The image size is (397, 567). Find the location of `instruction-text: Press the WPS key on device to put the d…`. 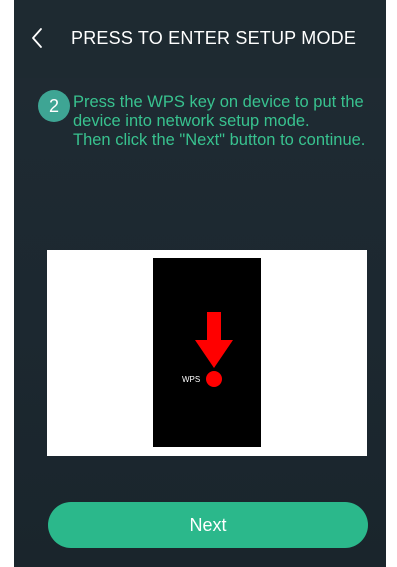

instruction-text: Press the WPS key on device to put the d… is located at coordinates (223, 121).